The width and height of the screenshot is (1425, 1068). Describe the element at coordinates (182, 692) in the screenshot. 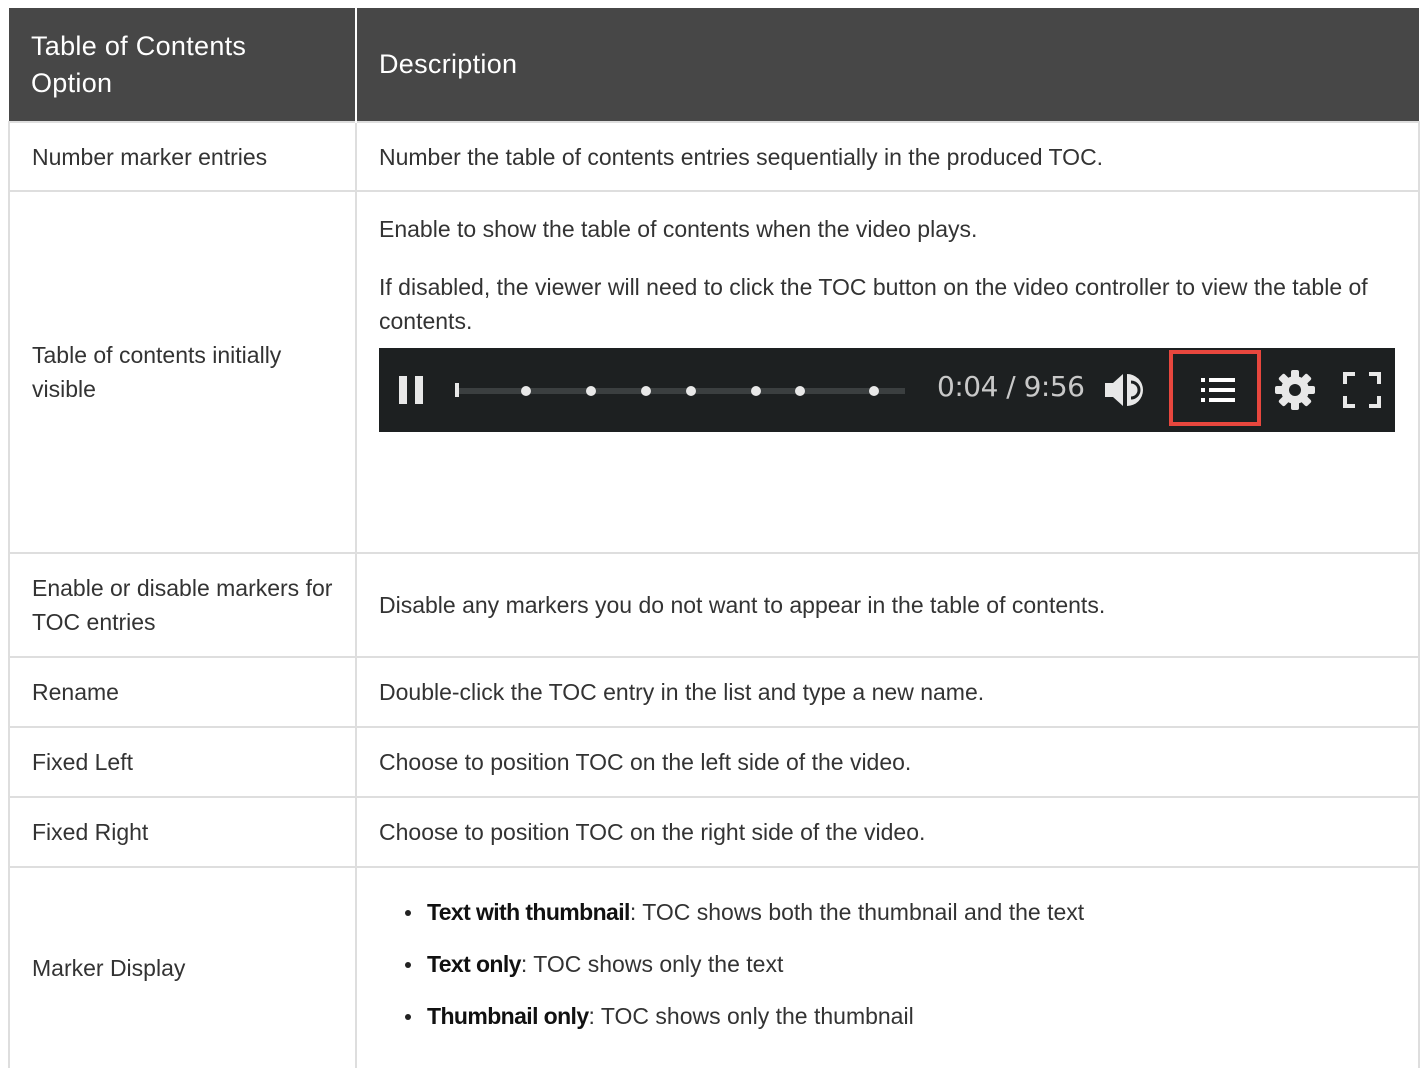

I see `option-cell: Rename` at that location.